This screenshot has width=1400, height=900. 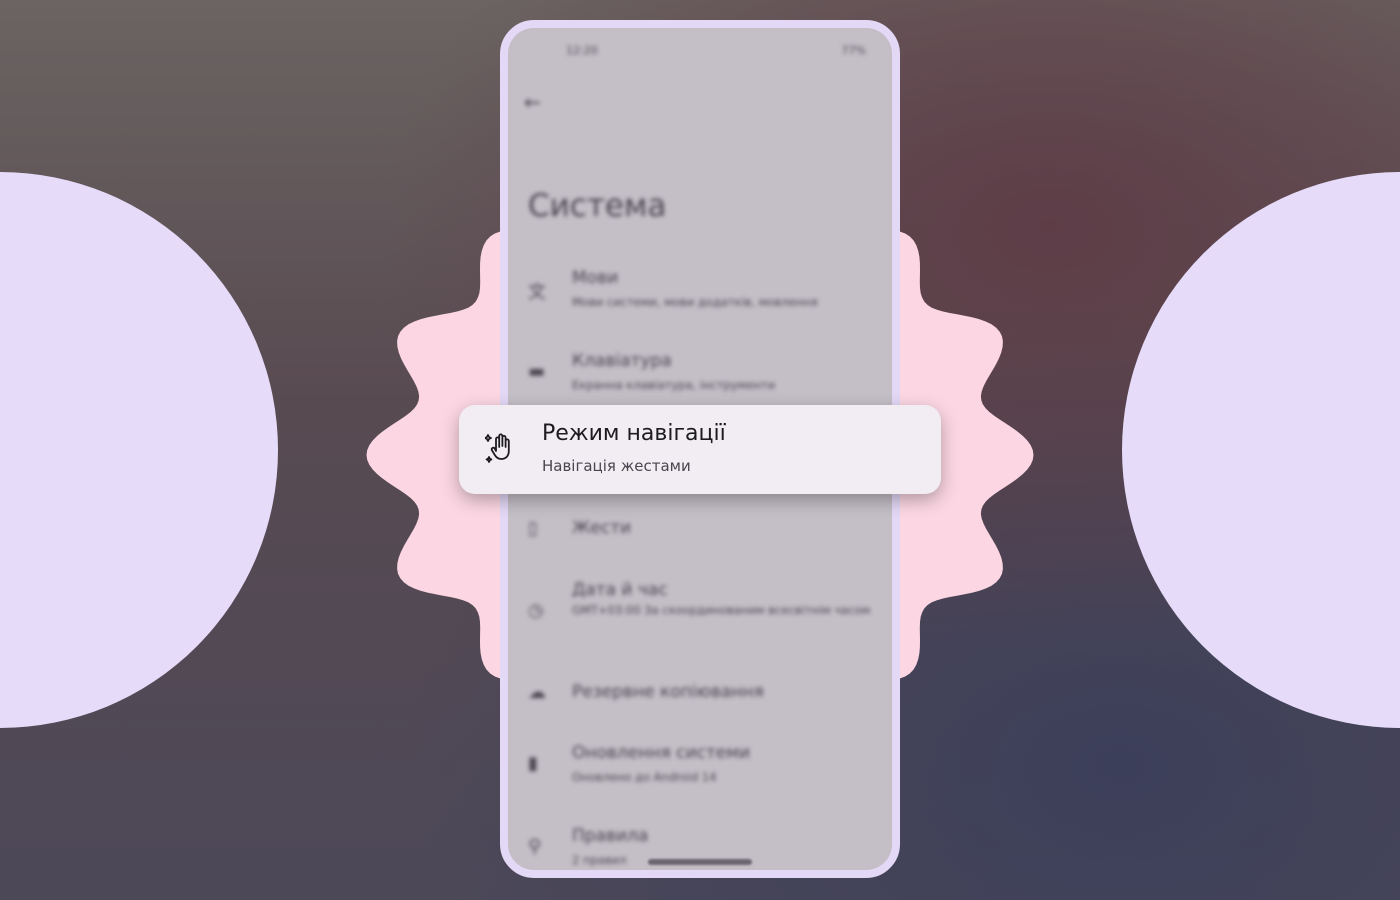 What do you see at coordinates (597, 206) in the screenshot?
I see `page-title: Система` at bounding box center [597, 206].